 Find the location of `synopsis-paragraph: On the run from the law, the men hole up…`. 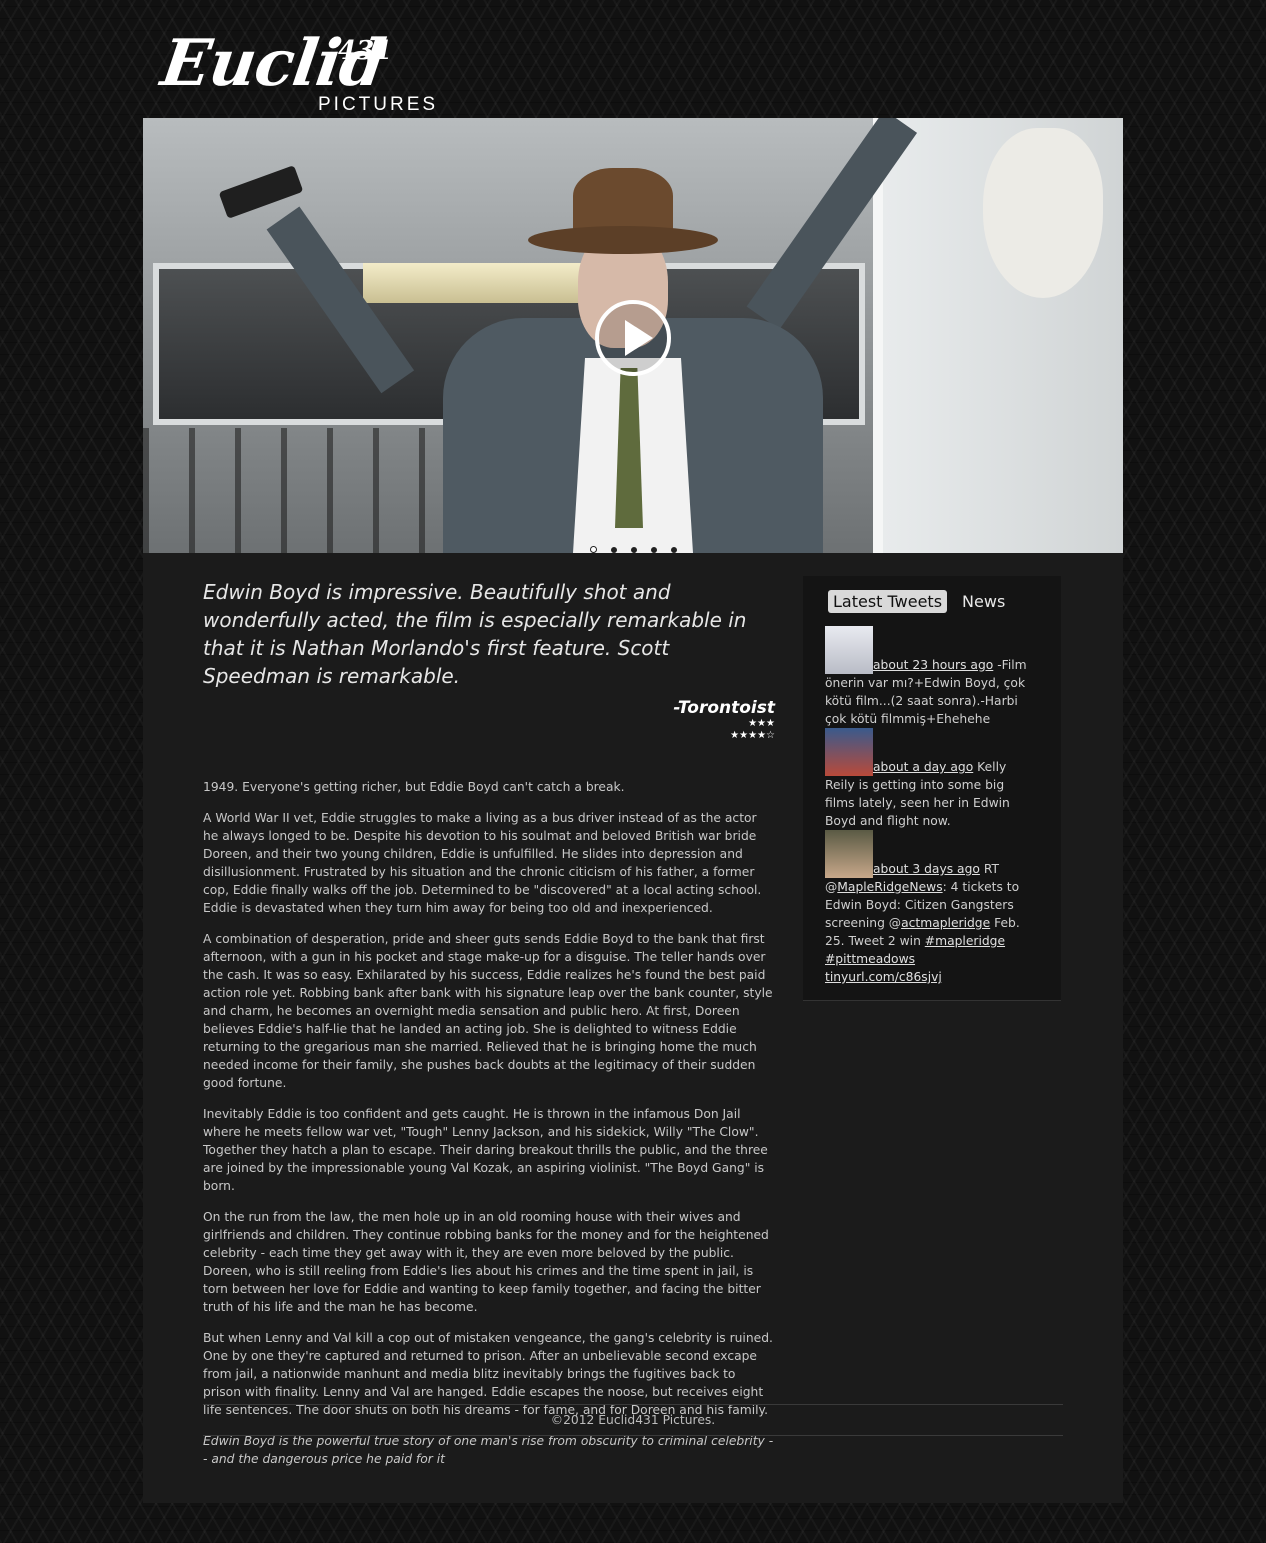

synopsis-paragraph: On the run from the law, the men hole up… is located at coordinates (486, 1262).